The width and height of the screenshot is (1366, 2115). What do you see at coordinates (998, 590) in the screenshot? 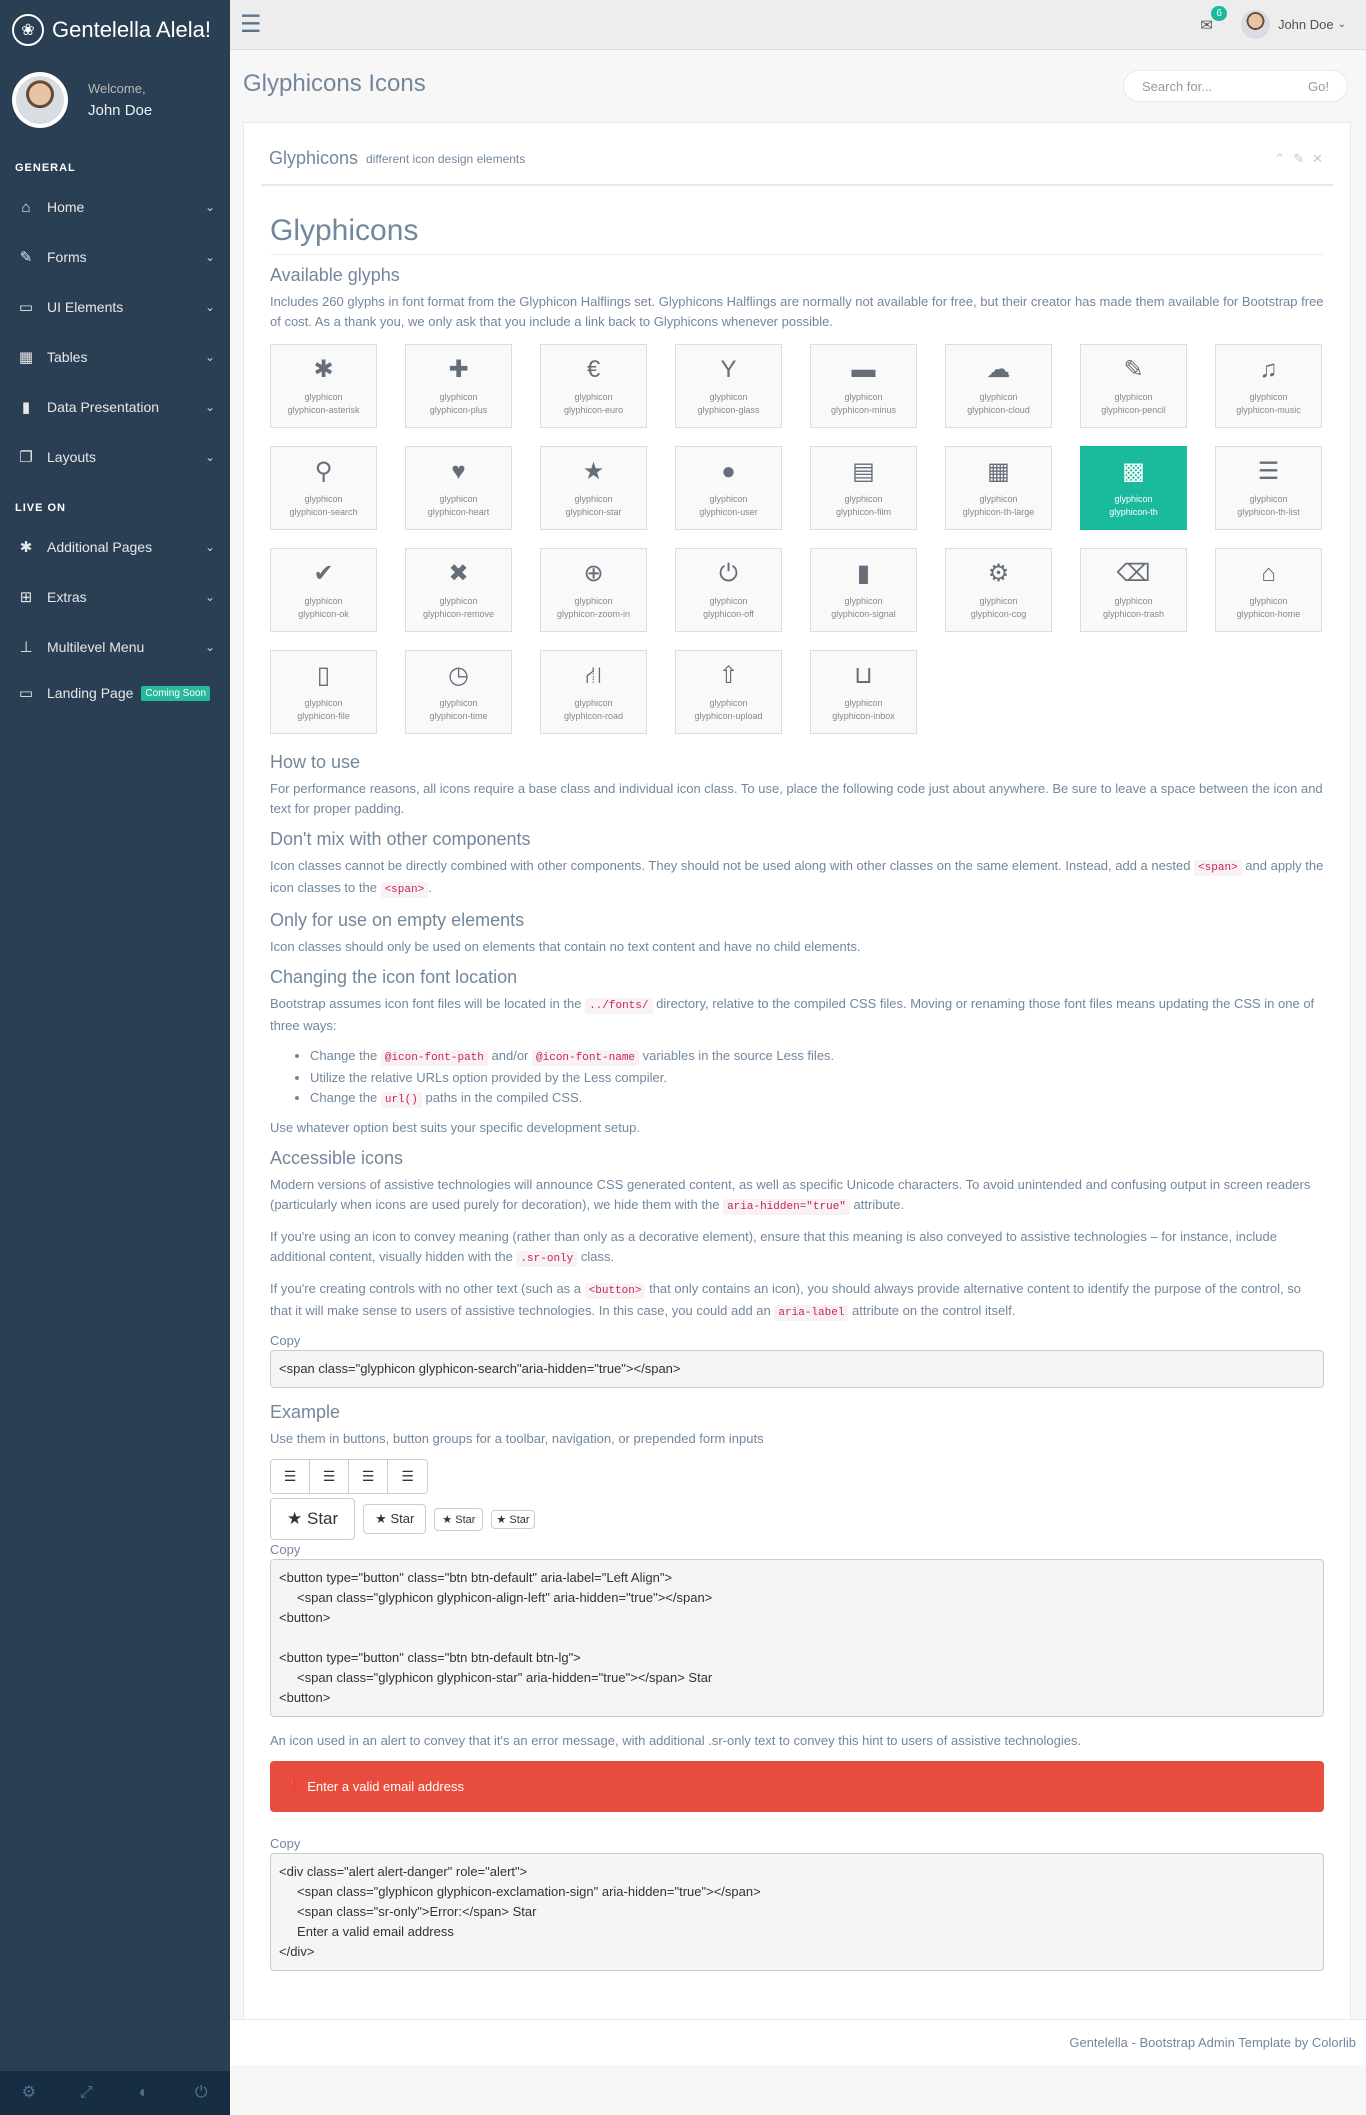
I see `glyph-tile: ⚙ glyphicon glyphicon-cog` at bounding box center [998, 590].